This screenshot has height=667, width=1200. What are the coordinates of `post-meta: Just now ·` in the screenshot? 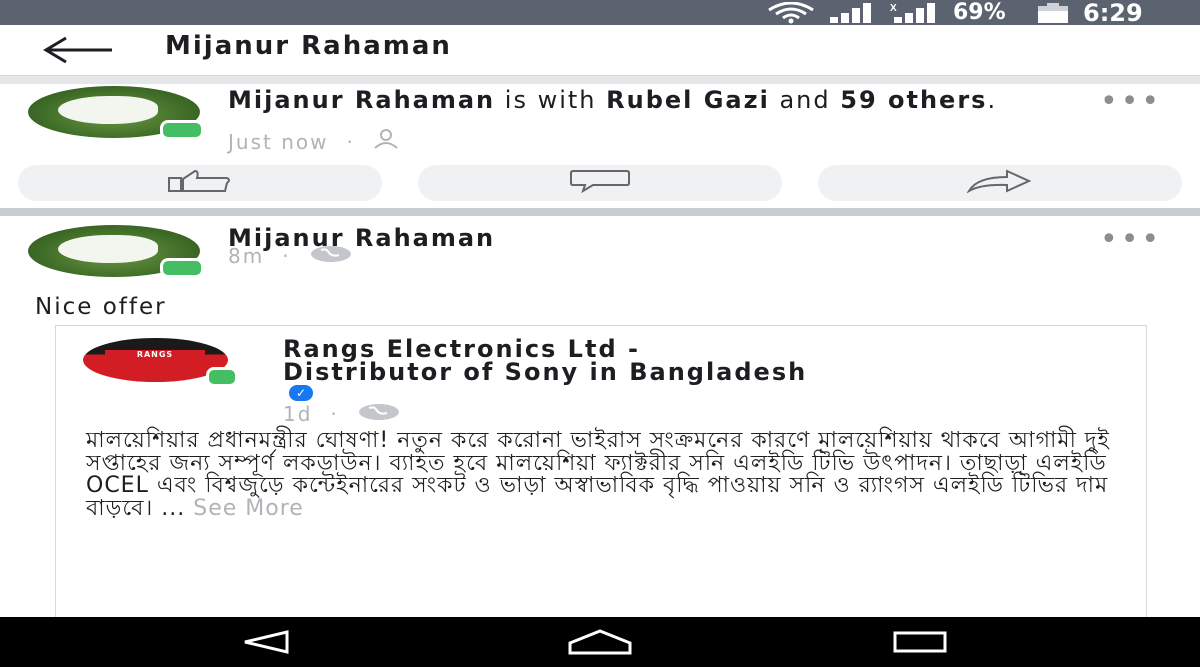 It's located at (313, 141).